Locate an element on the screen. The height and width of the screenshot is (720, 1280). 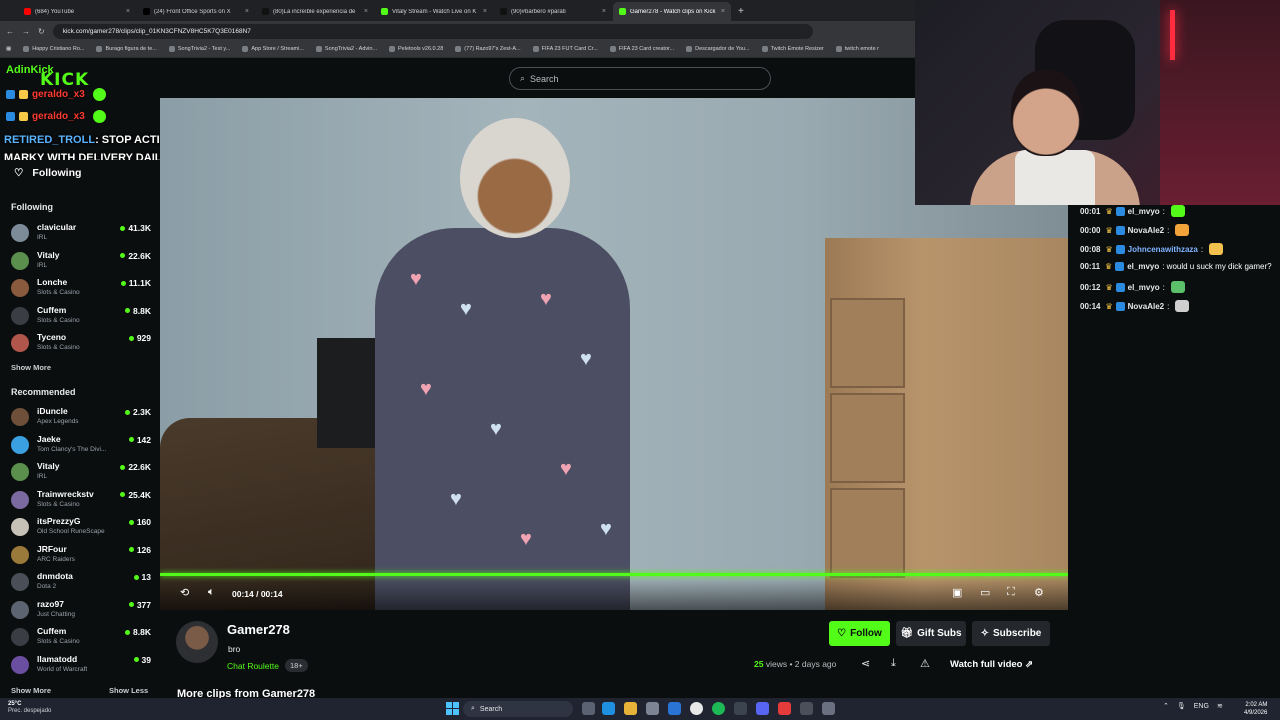
follow-button: ♡ Follow is located at coordinates (859, 633).